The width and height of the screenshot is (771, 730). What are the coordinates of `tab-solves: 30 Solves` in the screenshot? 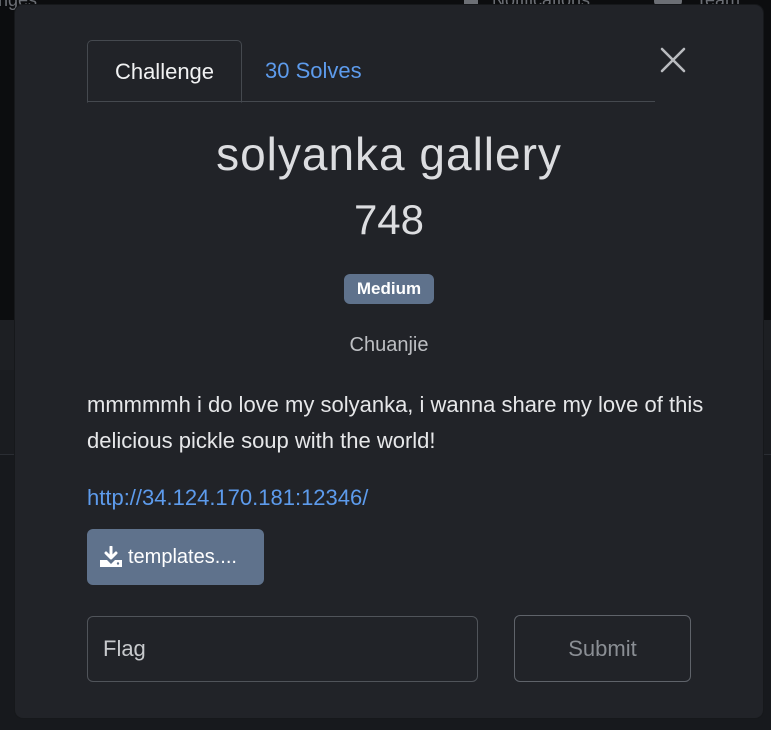 It's located at (313, 71).